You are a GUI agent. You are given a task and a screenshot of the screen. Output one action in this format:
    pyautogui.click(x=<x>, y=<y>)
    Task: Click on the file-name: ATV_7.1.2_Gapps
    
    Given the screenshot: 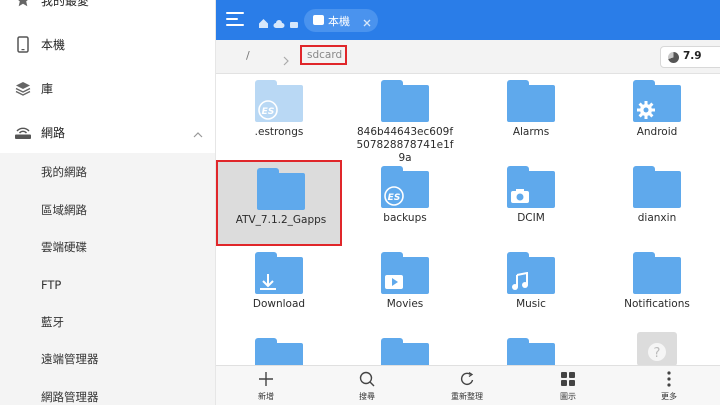 What is the action you would take?
    pyautogui.click(x=281, y=220)
    